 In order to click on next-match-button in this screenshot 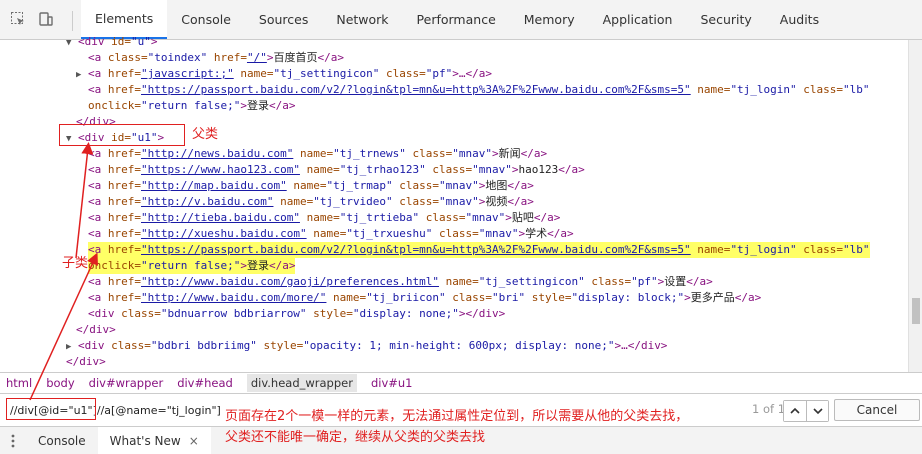, I will do `click(817, 411)`.